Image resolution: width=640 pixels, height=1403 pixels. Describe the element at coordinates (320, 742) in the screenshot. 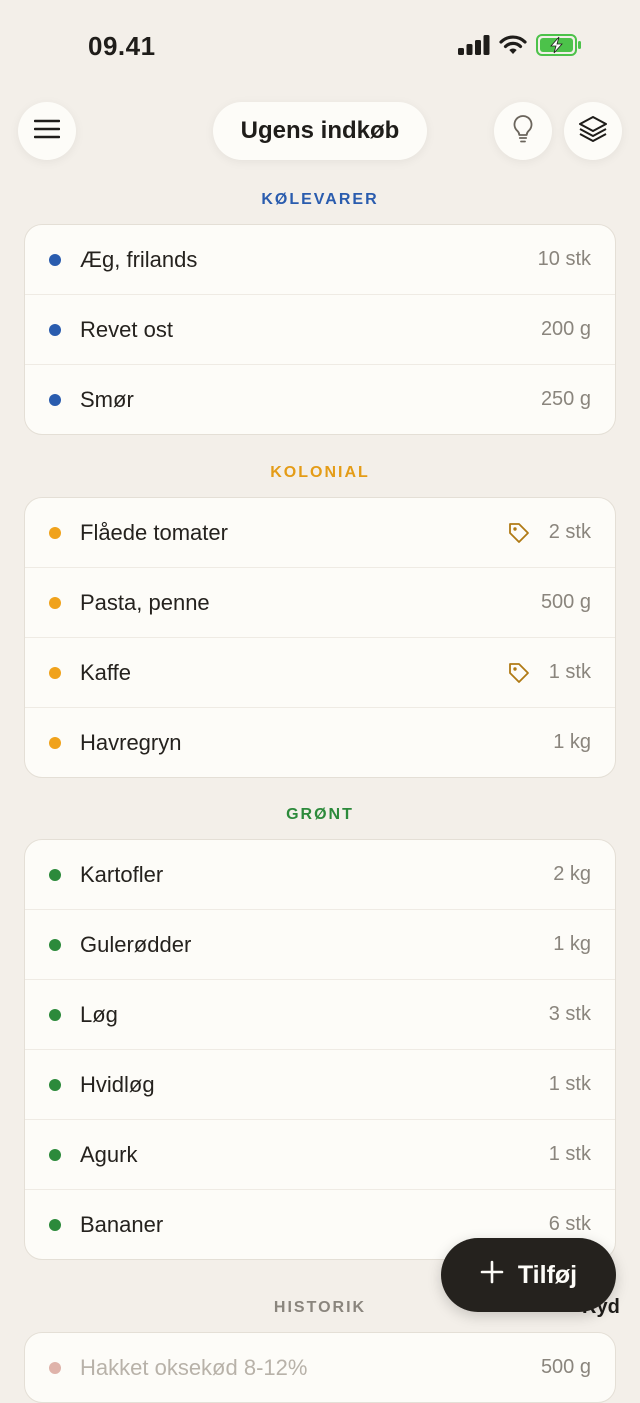

I see `list-item: Havregryn 1 kg` at that location.